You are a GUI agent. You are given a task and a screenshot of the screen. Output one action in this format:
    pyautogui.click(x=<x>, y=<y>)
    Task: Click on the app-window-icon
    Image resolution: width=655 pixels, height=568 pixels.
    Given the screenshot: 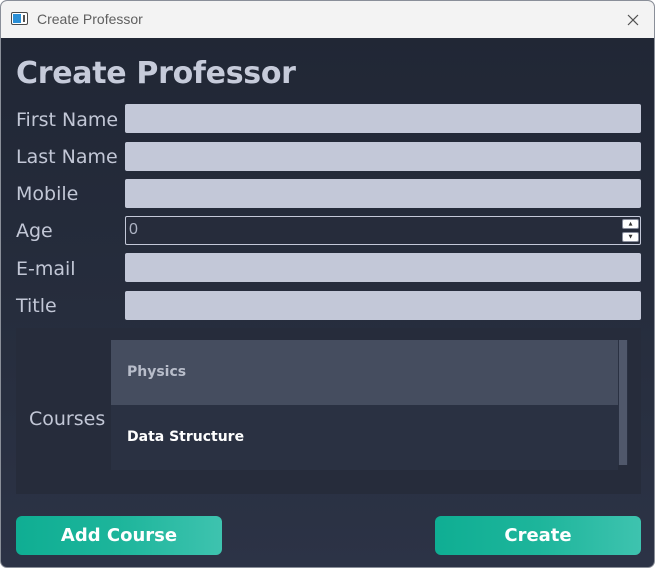 What is the action you would take?
    pyautogui.click(x=19, y=18)
    